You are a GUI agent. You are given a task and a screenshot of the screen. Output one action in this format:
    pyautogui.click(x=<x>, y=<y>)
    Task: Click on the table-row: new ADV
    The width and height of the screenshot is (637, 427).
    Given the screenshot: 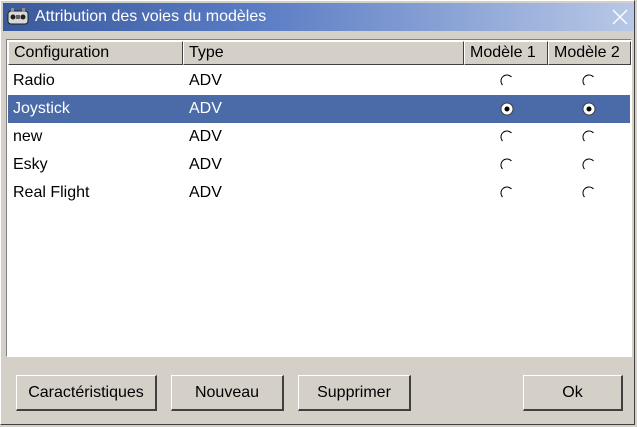 What is the action you would take?
    pyautogui.click(x=319, y=137)
    